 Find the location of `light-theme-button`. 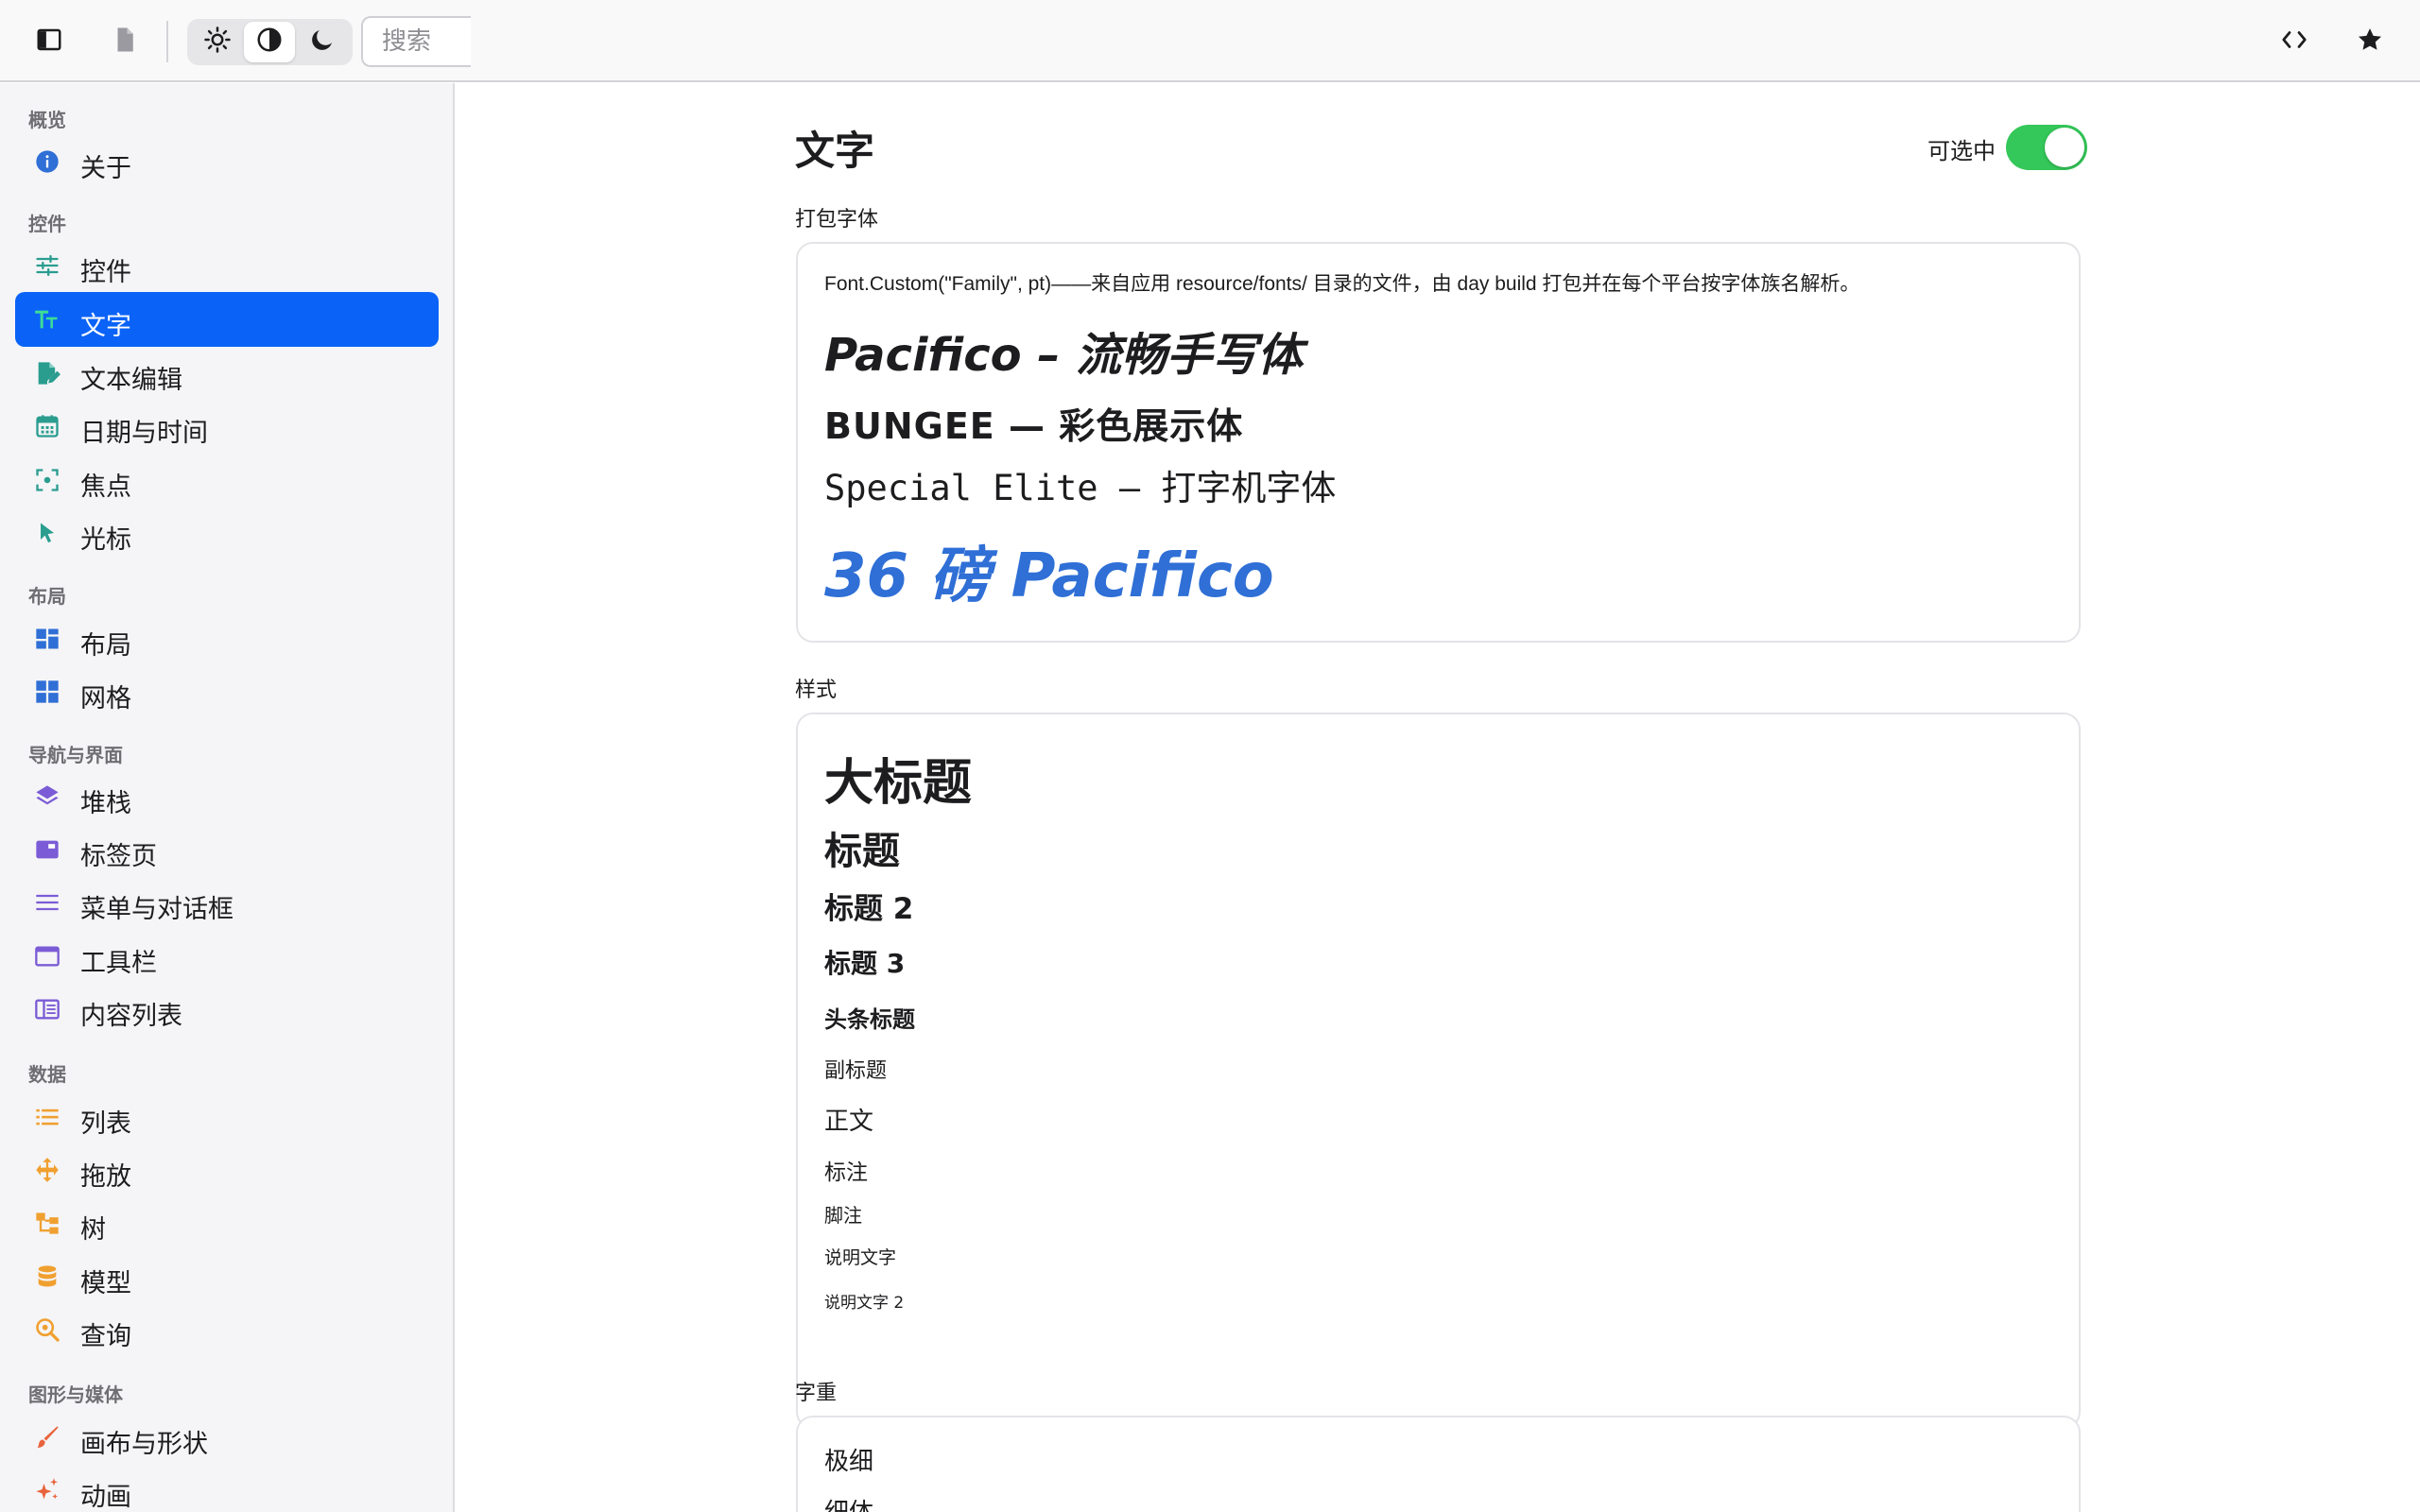

light-theme-button is located at coordinates (218, 42).